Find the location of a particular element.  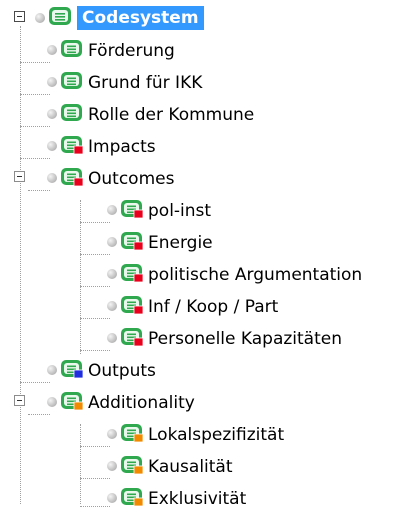

tree-item-label: Förderung is located at coordinates (131, 51).